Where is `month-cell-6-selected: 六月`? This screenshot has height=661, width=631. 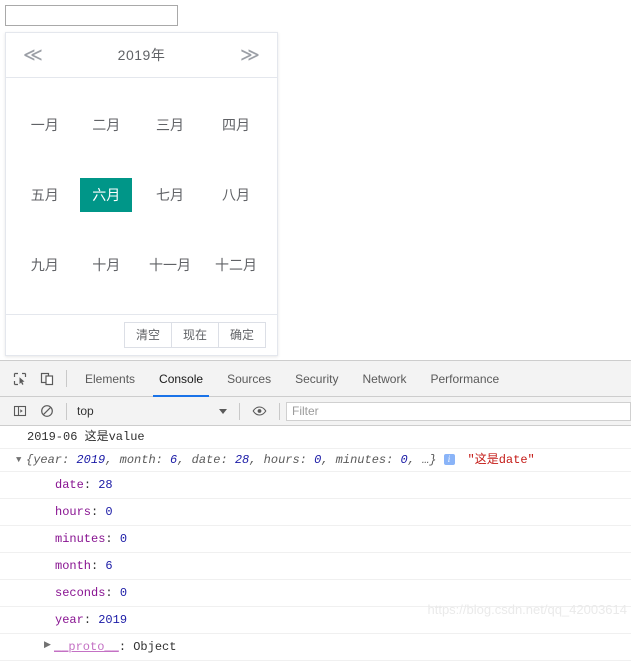 month-cell-6-selected: 六月 is located at coordinates (107, 195).